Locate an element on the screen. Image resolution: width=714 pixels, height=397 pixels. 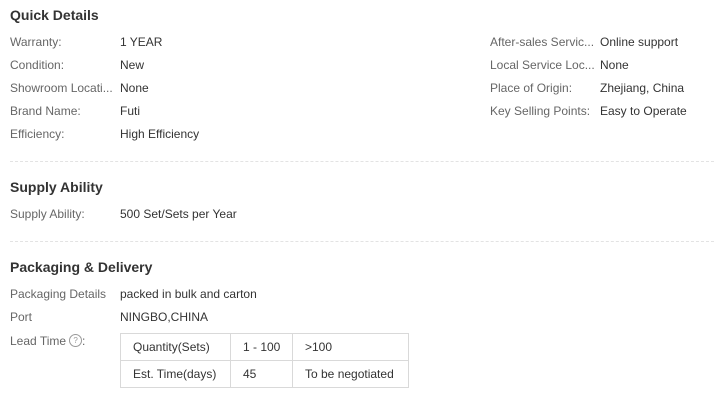
lead-time-label-row: Lead Time?: is located at coordinates (65, 341).